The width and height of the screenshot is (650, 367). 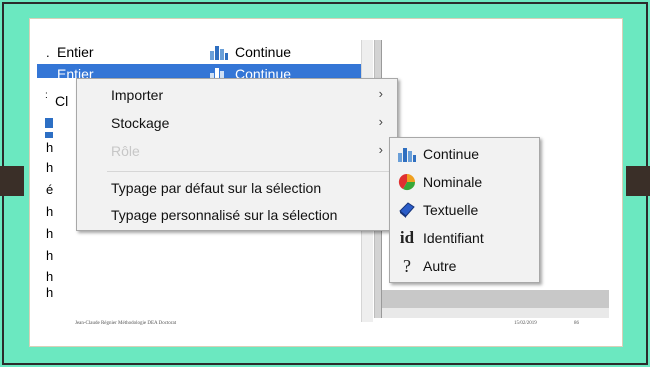 I want to click on submenu-item-label: Identifiant, so click(x=453, y=238).